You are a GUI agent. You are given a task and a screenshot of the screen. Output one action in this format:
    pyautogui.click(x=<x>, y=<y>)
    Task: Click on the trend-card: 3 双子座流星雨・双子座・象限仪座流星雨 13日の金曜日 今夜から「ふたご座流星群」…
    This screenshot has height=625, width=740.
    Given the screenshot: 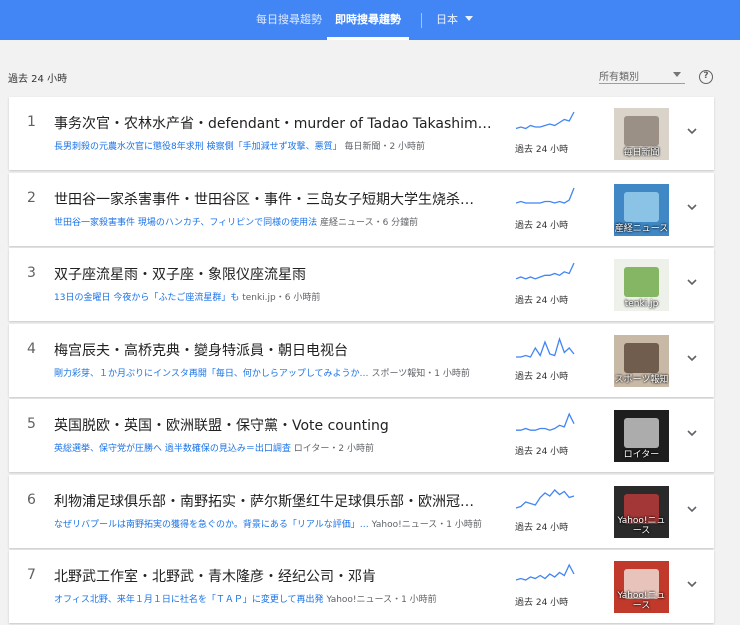 What is the action you would take?
    pyautogui.click(x=361, y=284)
    